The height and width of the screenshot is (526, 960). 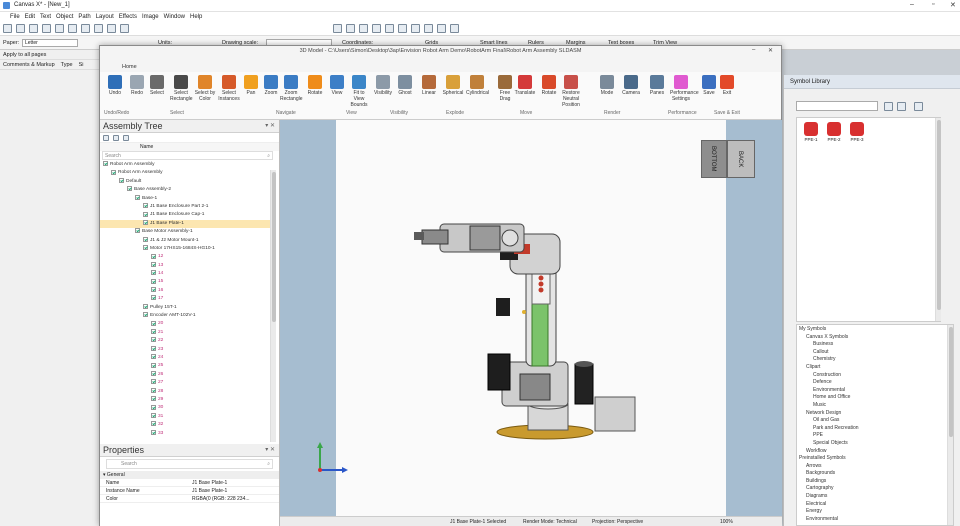 What do you see at coordinates (876, 512) in the screenshot?
I see `symbol-tree-item: Energy` at bounding box center [876, 512].